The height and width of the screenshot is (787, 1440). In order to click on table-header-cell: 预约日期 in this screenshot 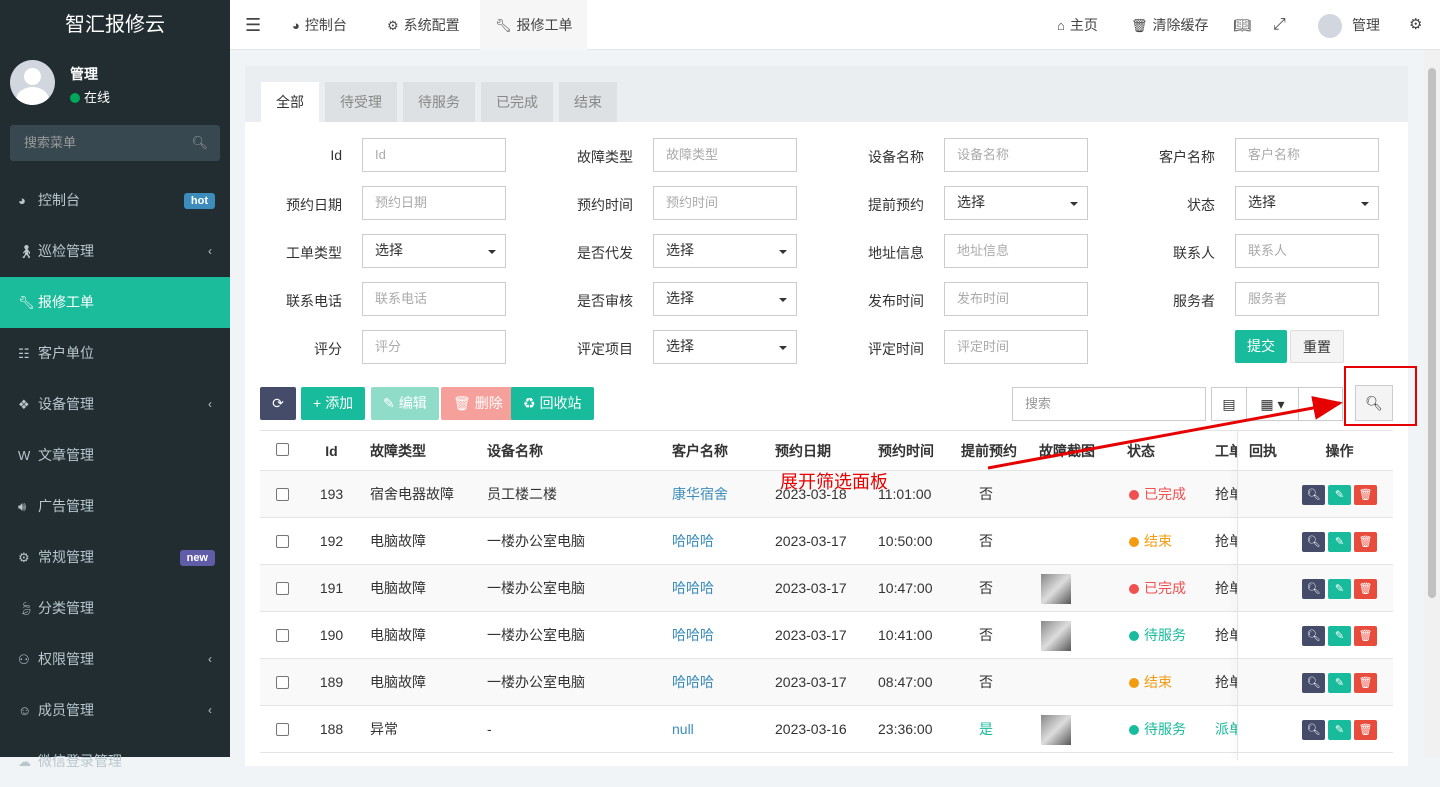, I will do `click(820, 451)`.